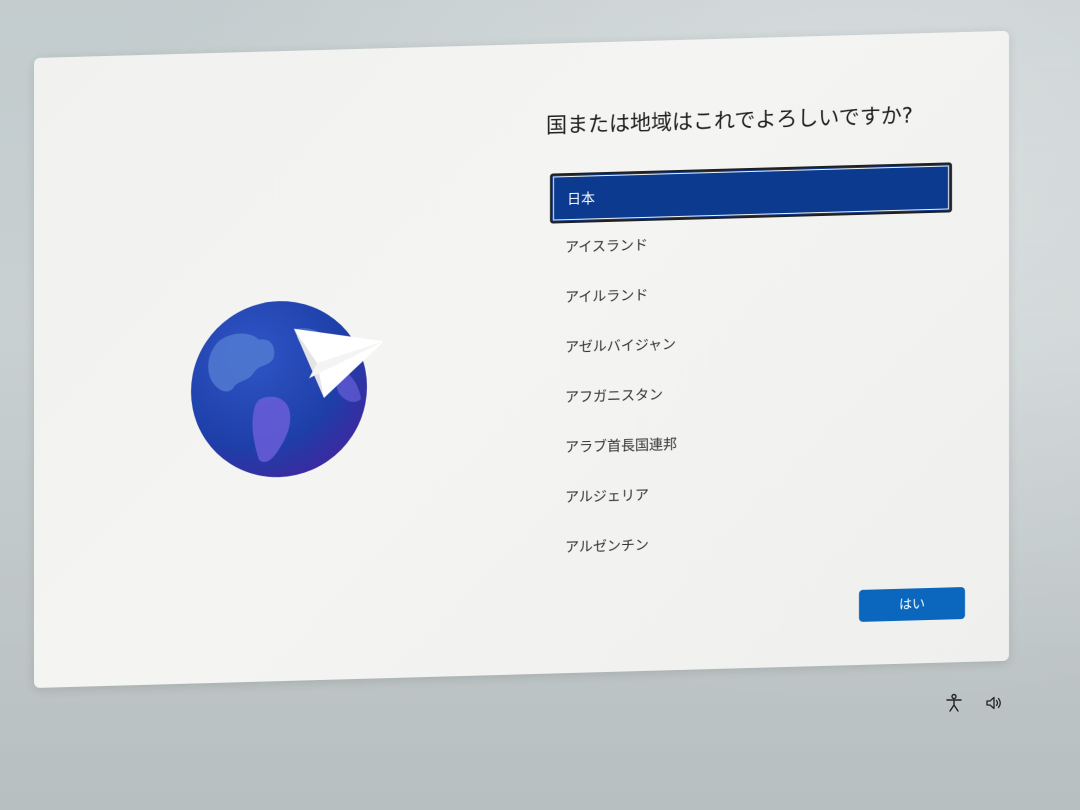 The width and height of the screenshot is (1080, 810). I want to click on volume-button, so click(994, 704).